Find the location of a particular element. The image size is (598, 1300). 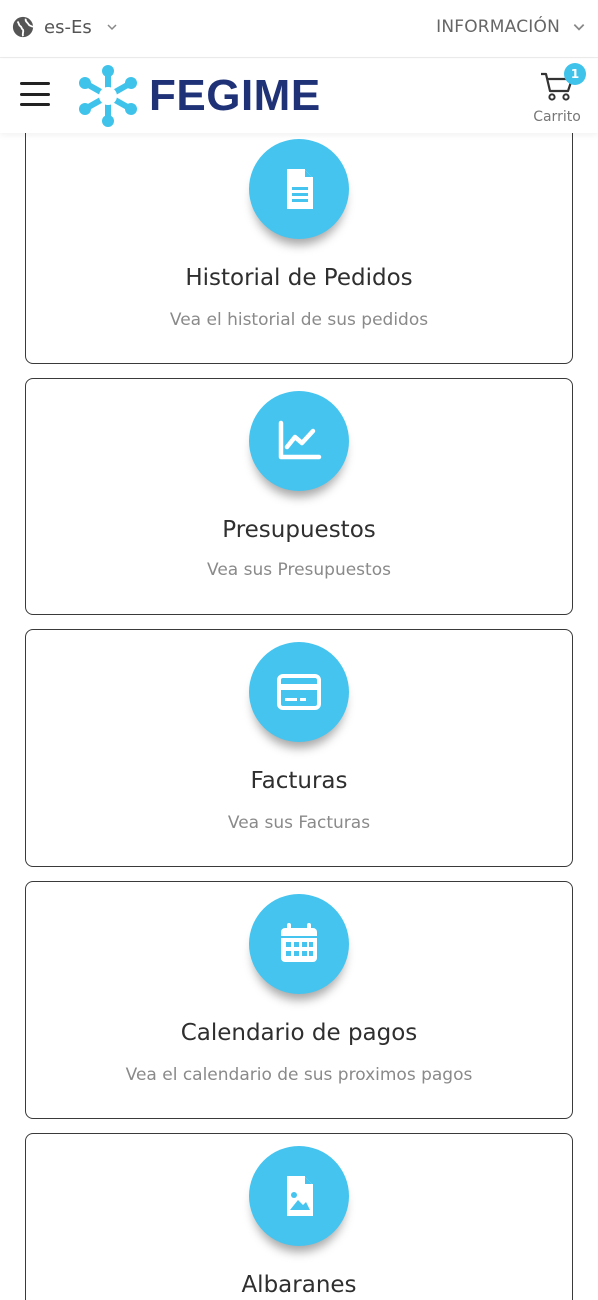

info-menu: INFORMACIÓN is located at coordinates (511, 27).